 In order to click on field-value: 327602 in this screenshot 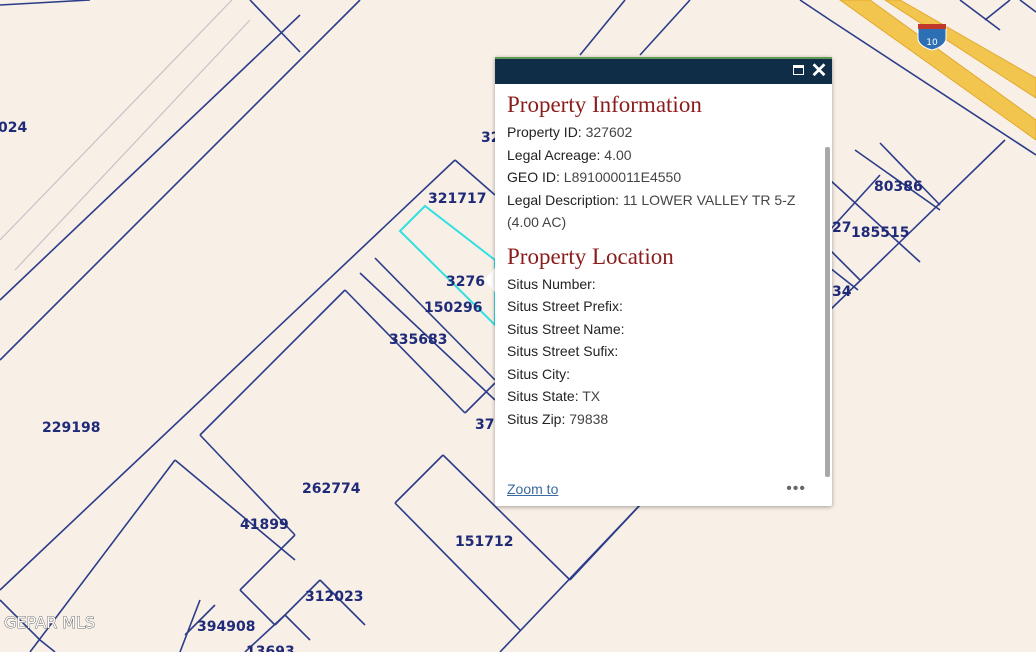, I will do `click(609, 132)`.